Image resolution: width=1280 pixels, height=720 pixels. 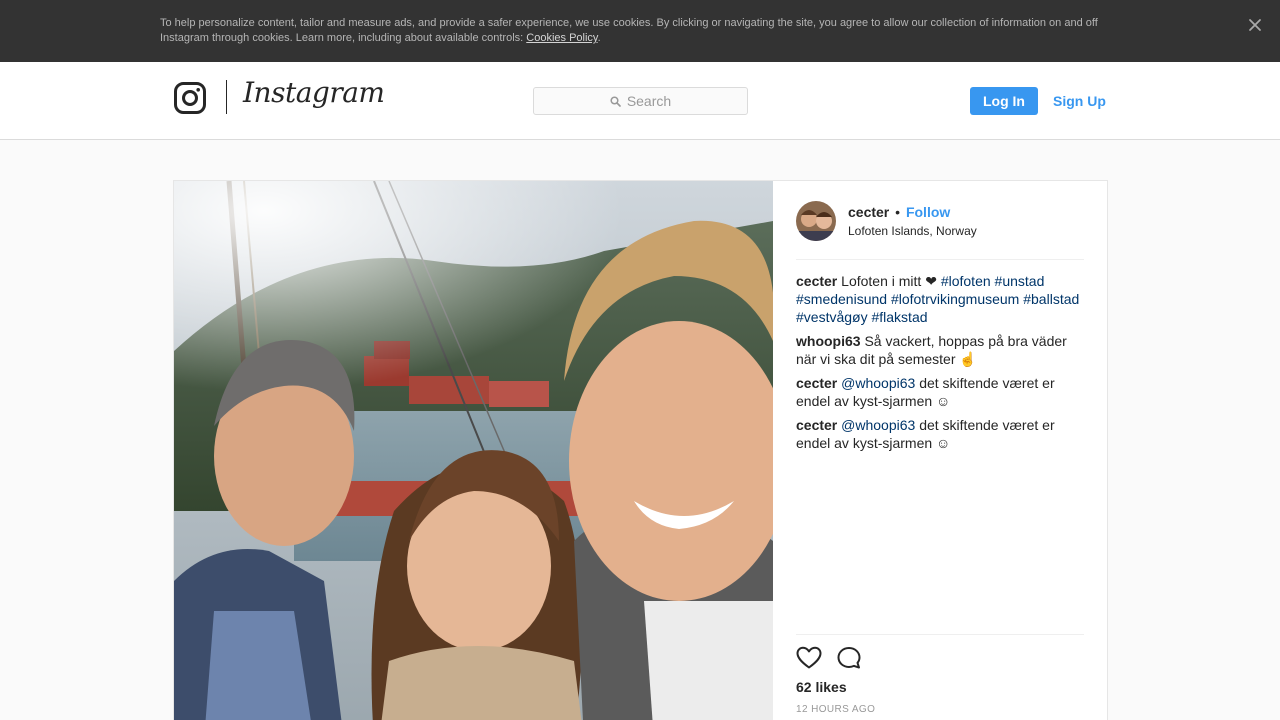 I want to click on search-input: Search, so click(x=640, y=101).